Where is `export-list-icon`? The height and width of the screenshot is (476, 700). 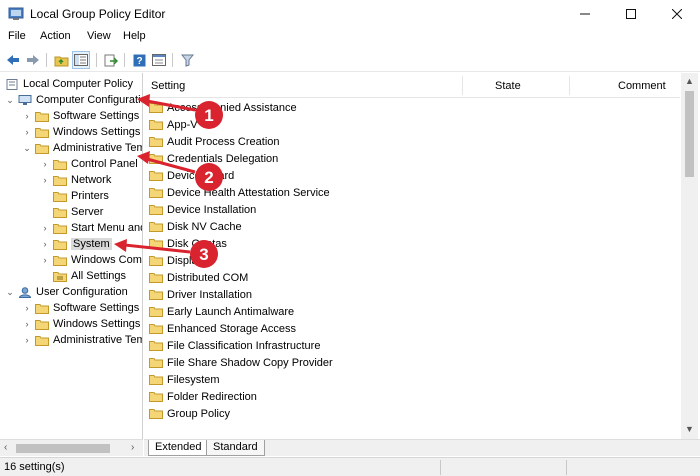 export-list-icon is located at coordinates (111, 60).